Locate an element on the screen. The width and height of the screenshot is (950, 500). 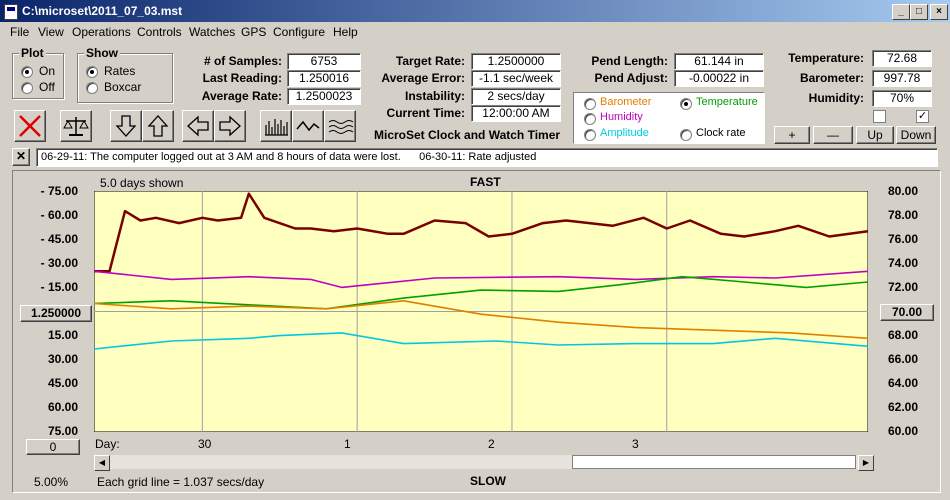
show-rates-radio is located at coordinates (92, 72).